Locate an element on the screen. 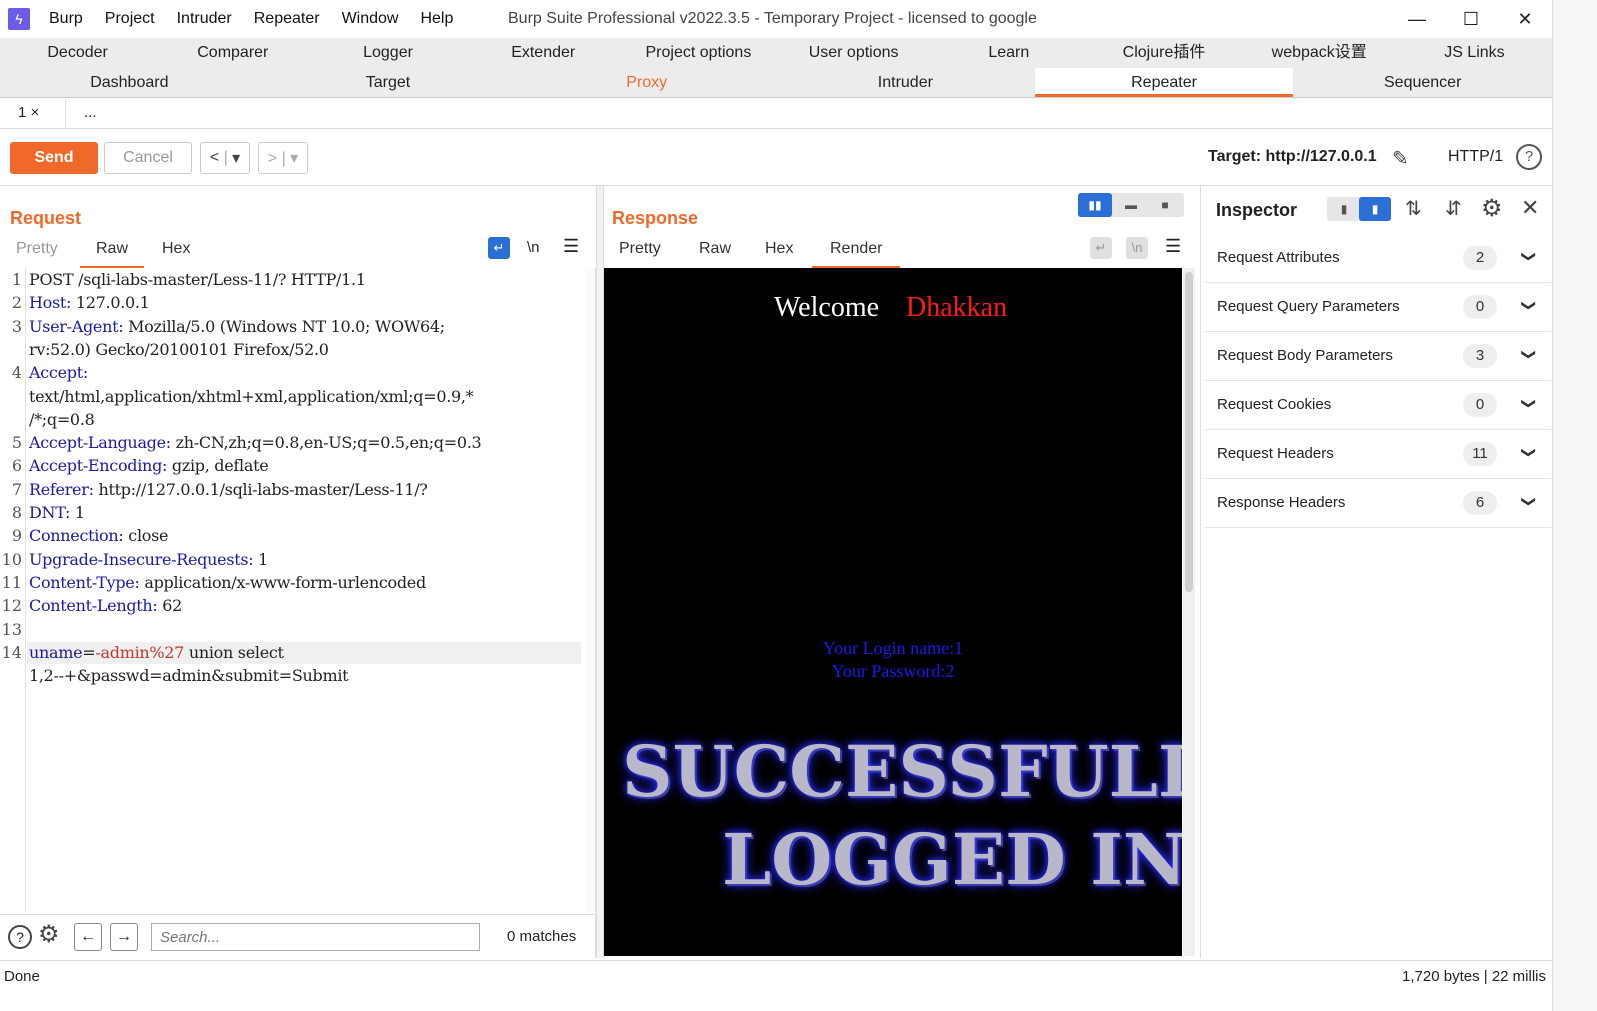 This screenshot has height=1011, width=1597. inspector-row-label: Response Headers is located at coordinates (1281, 502).